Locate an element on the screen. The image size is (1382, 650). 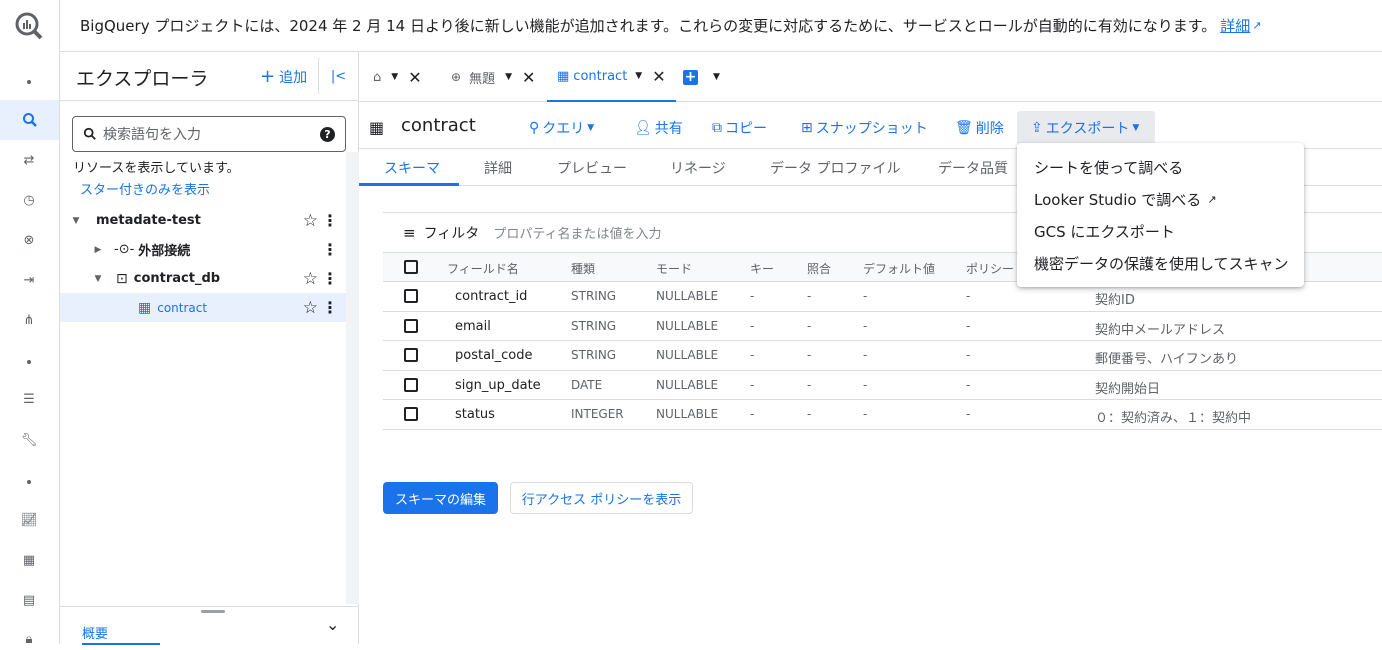
chevron-down-icon: ⌄ is located at coordinates (332, 624).